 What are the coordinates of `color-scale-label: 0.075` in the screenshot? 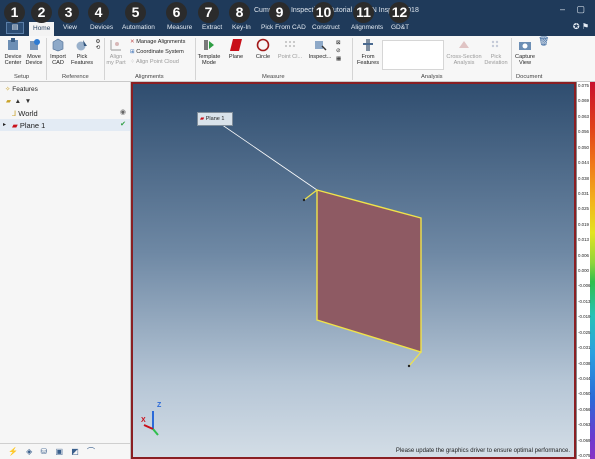 It's located at (583, 85).